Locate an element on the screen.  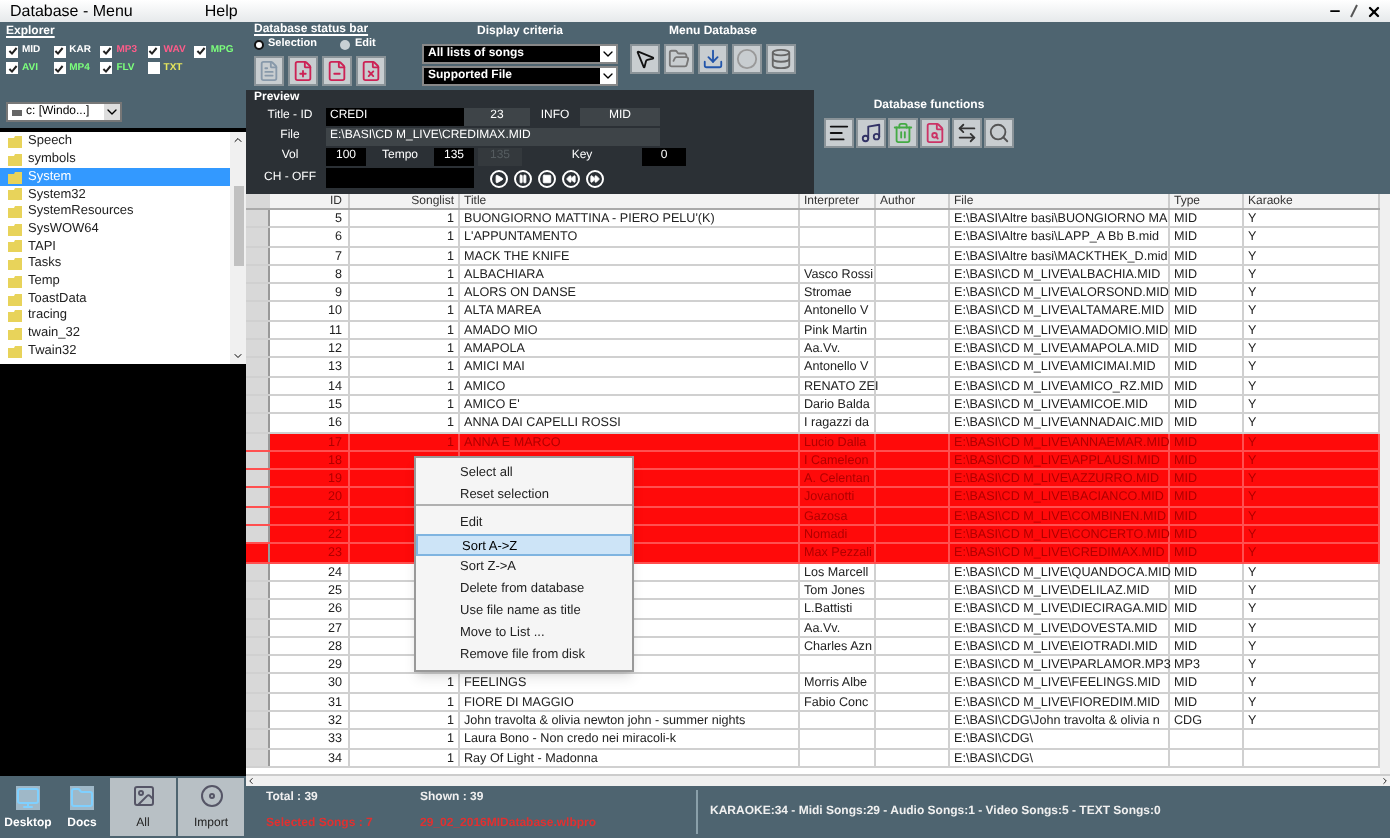
disc-icon is located at coordinates (211, 796).